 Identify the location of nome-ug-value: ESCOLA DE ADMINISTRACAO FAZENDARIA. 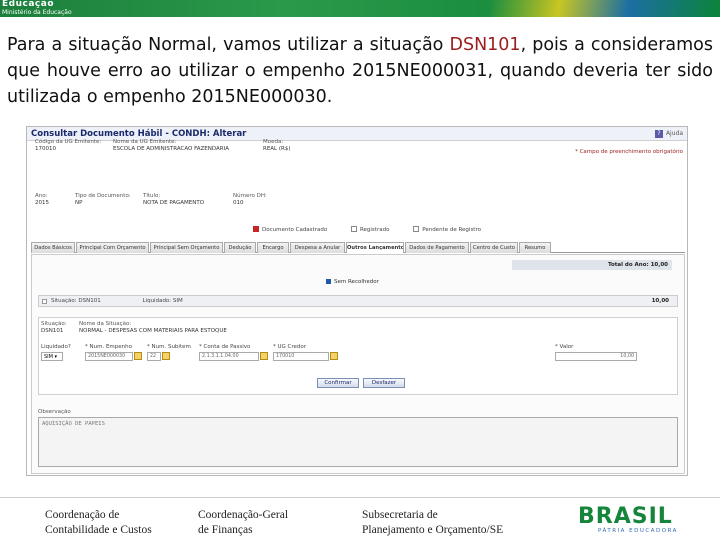
(171, 148).